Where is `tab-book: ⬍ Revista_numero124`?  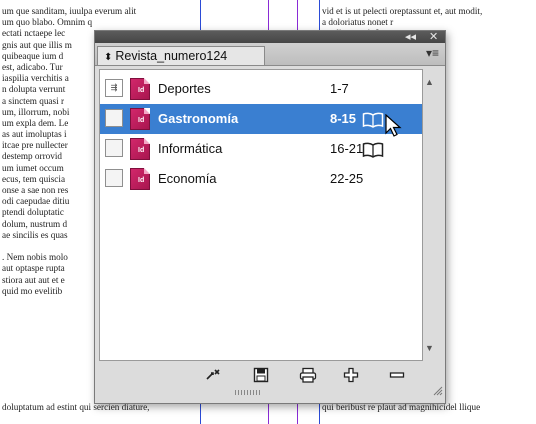 tab-book: ⬍ Revista_numero124 is located at coordinates (181, 55).